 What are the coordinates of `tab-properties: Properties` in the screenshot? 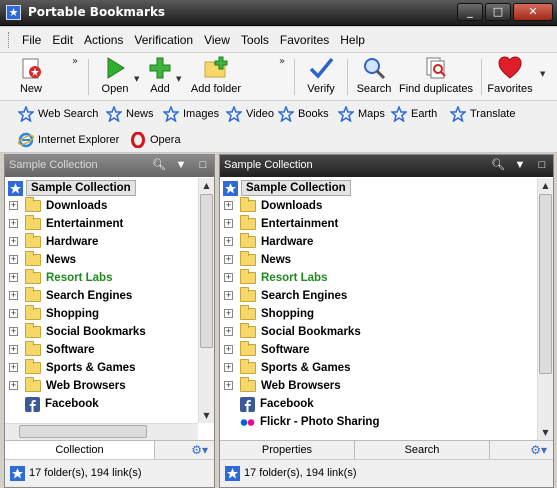 It's located at (287, 450).